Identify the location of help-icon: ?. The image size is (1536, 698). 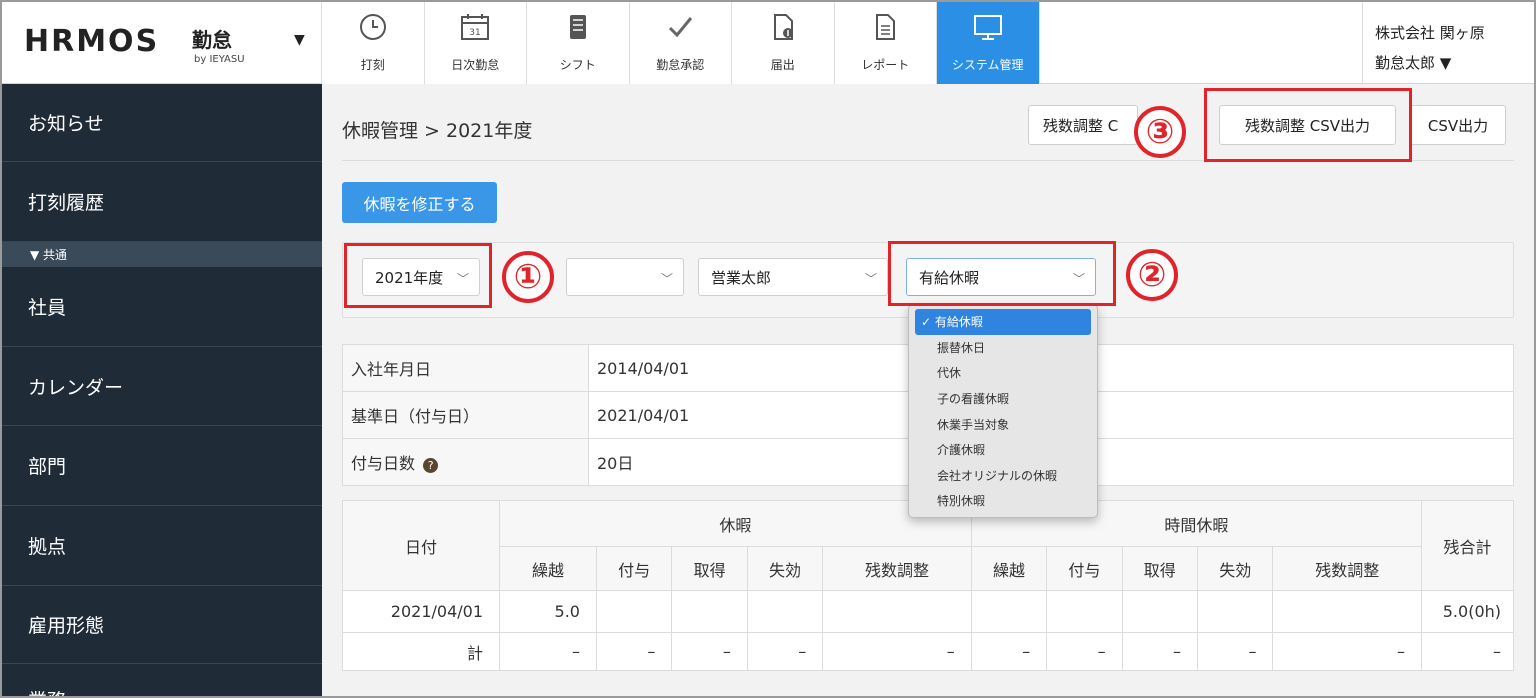
(431, 465).